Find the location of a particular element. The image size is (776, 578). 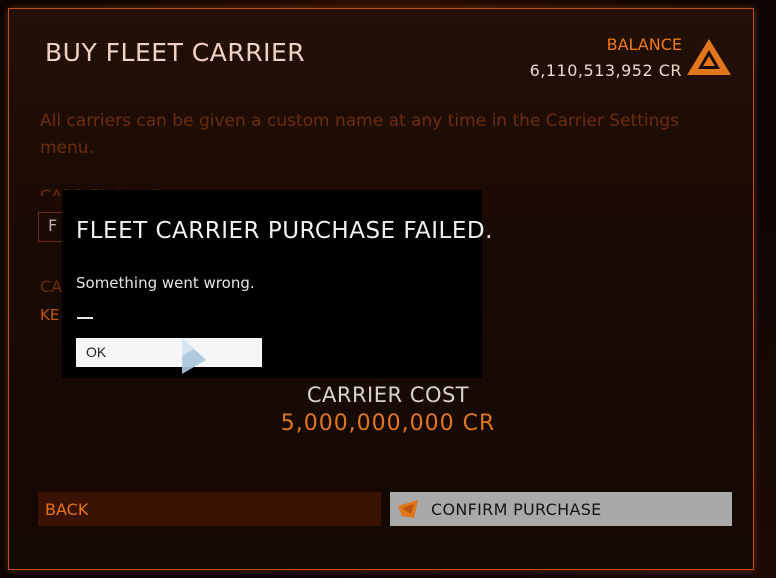

secondary-label: CA is located at coordinates (51, 286).